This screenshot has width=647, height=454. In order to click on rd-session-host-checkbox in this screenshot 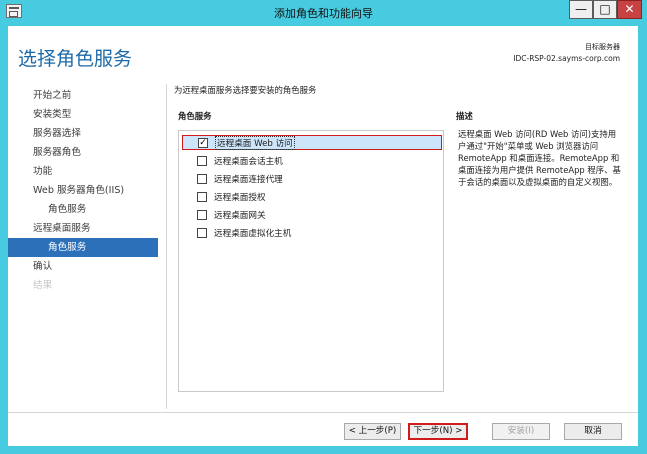, I will do `click(202, 161)`.